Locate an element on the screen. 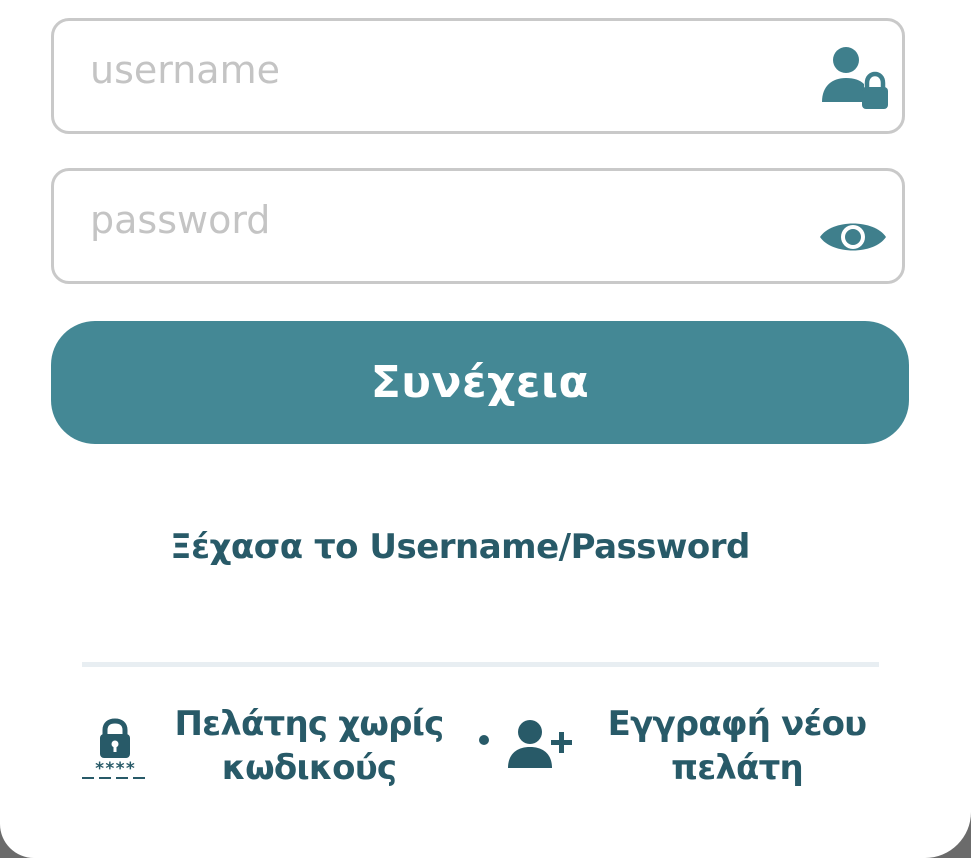  continue-button: Συνέχεια is located at coordinates (480, 382).